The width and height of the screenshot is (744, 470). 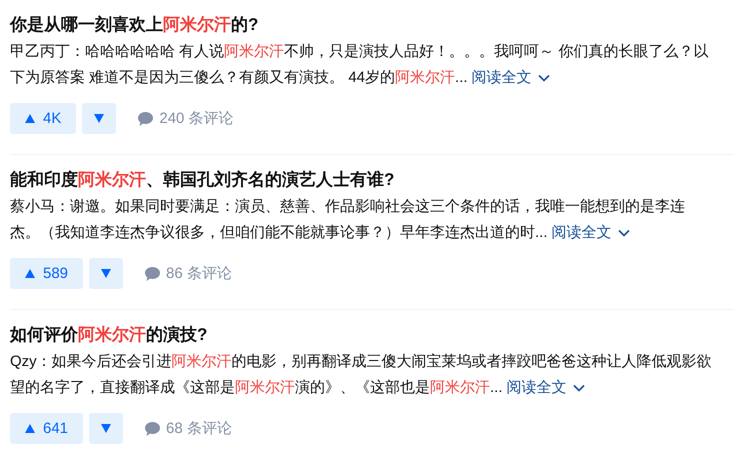 I want to click on answer-excerpt: Qzy：如果今后还会引进阿米尔汗的电影，别再翻译成三傻大闹宝莱坞或者摔跤吧爸爸这种让人降低观影欲望的名字了，直接翻译成《这部是阿米尔汗演的》、《这部也是阿米尔汗... 阅读全文, so click(x=361, y=375).